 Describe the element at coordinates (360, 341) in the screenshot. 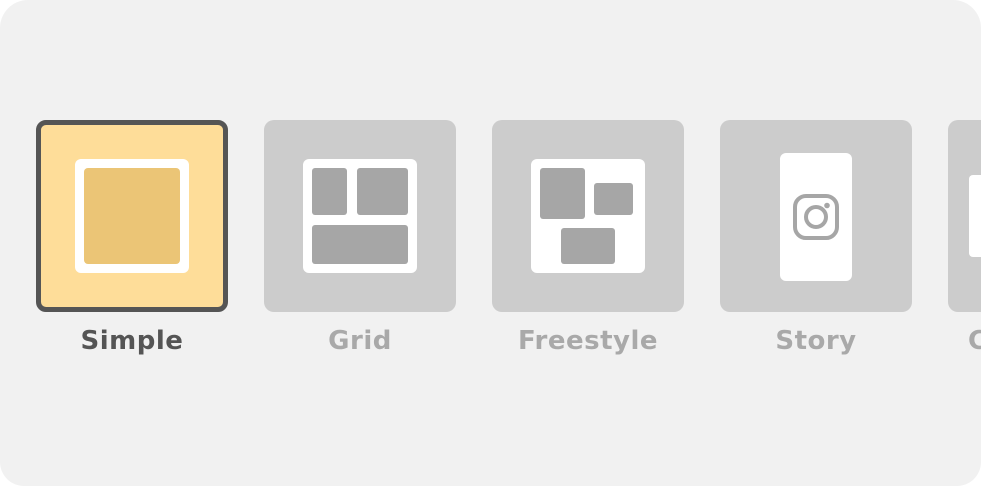

I see `layout-label-grid: Grid` at that location.